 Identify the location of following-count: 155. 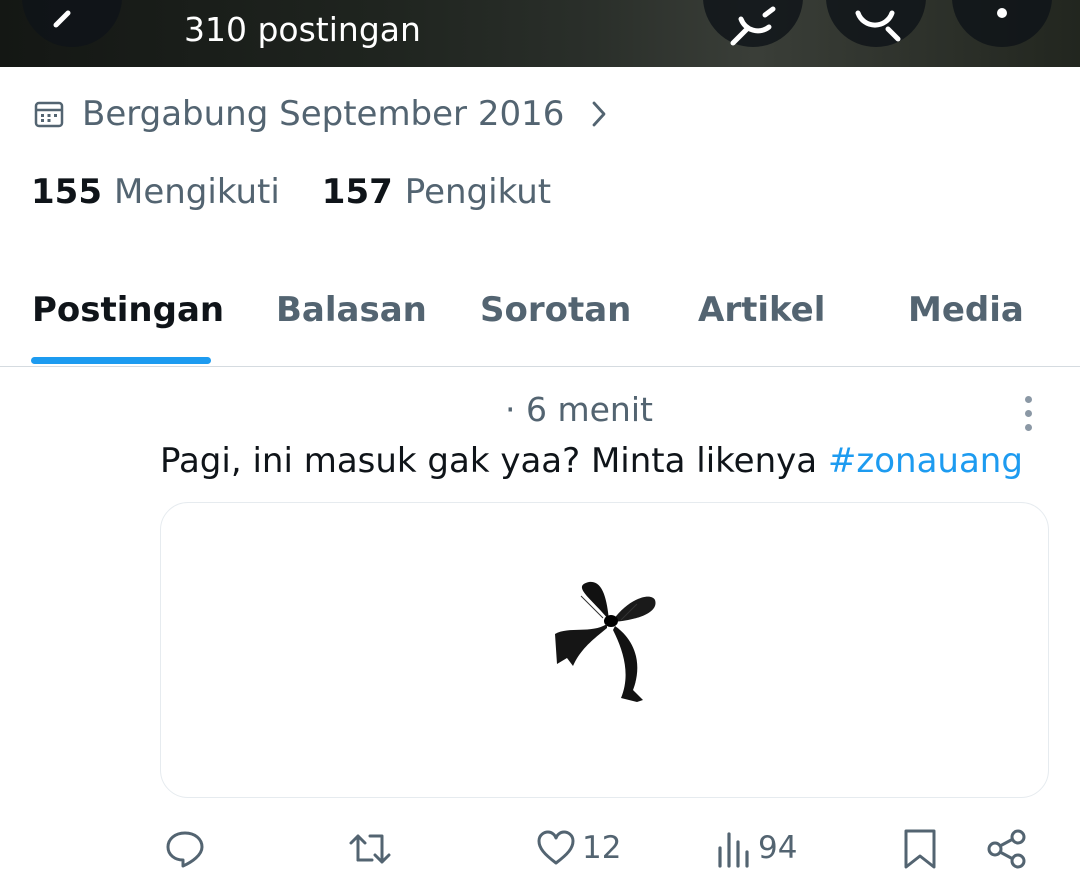
(66, 192).